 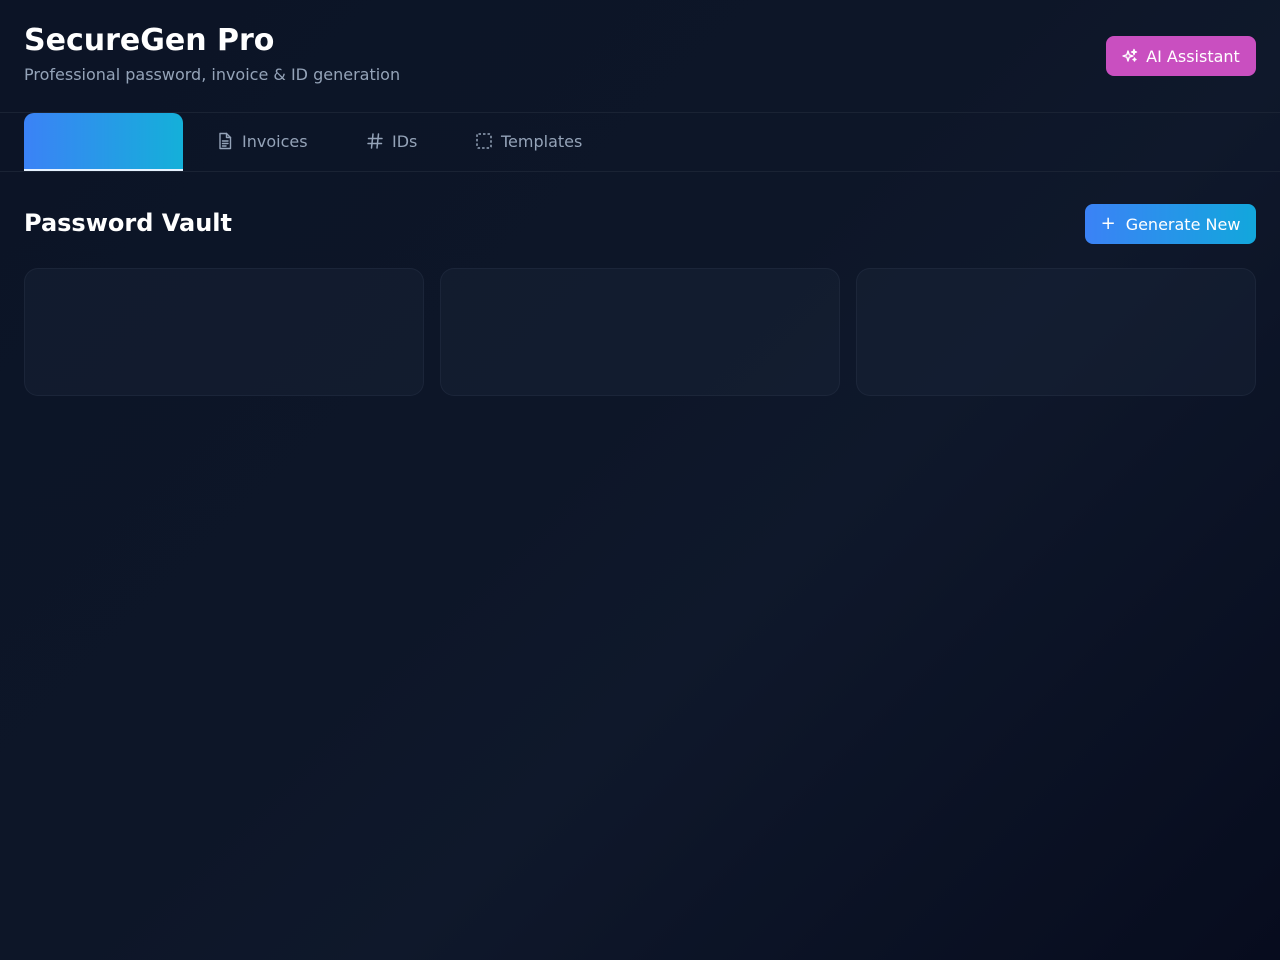 I want to click on generate-new-button: + Generate New, so click(x=1170, y=224).